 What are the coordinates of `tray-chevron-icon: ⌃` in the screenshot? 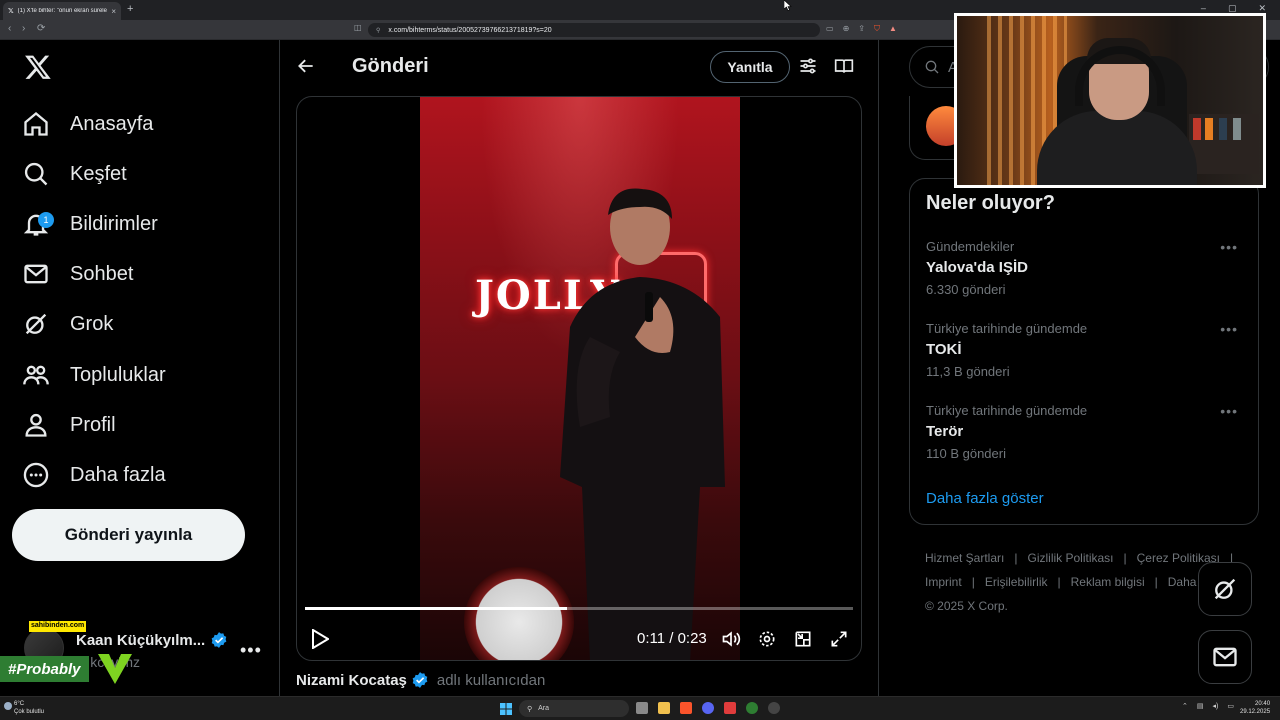 It's located at (1185, 706).